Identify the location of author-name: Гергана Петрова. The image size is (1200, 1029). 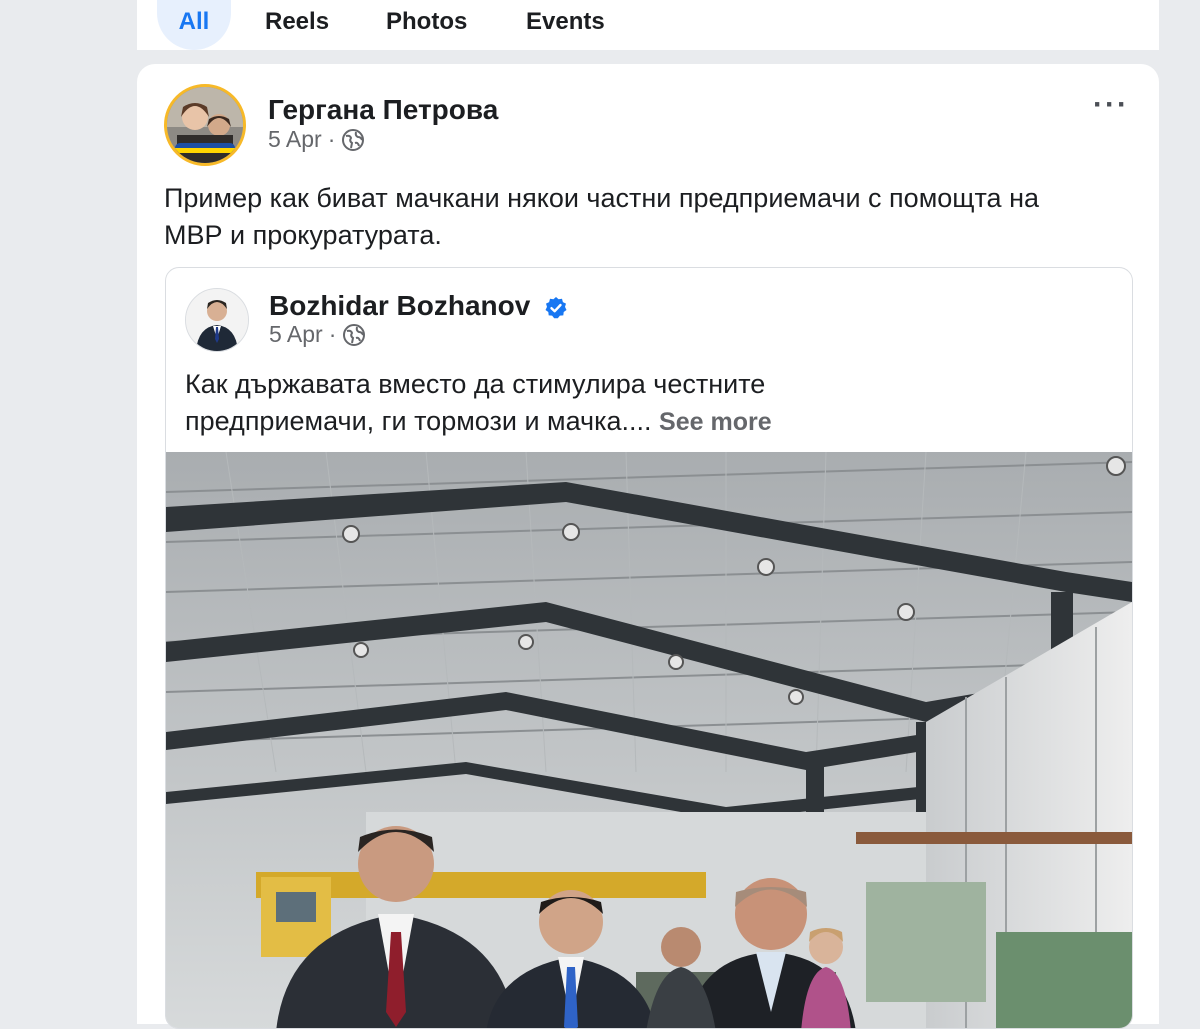
(383, 110).